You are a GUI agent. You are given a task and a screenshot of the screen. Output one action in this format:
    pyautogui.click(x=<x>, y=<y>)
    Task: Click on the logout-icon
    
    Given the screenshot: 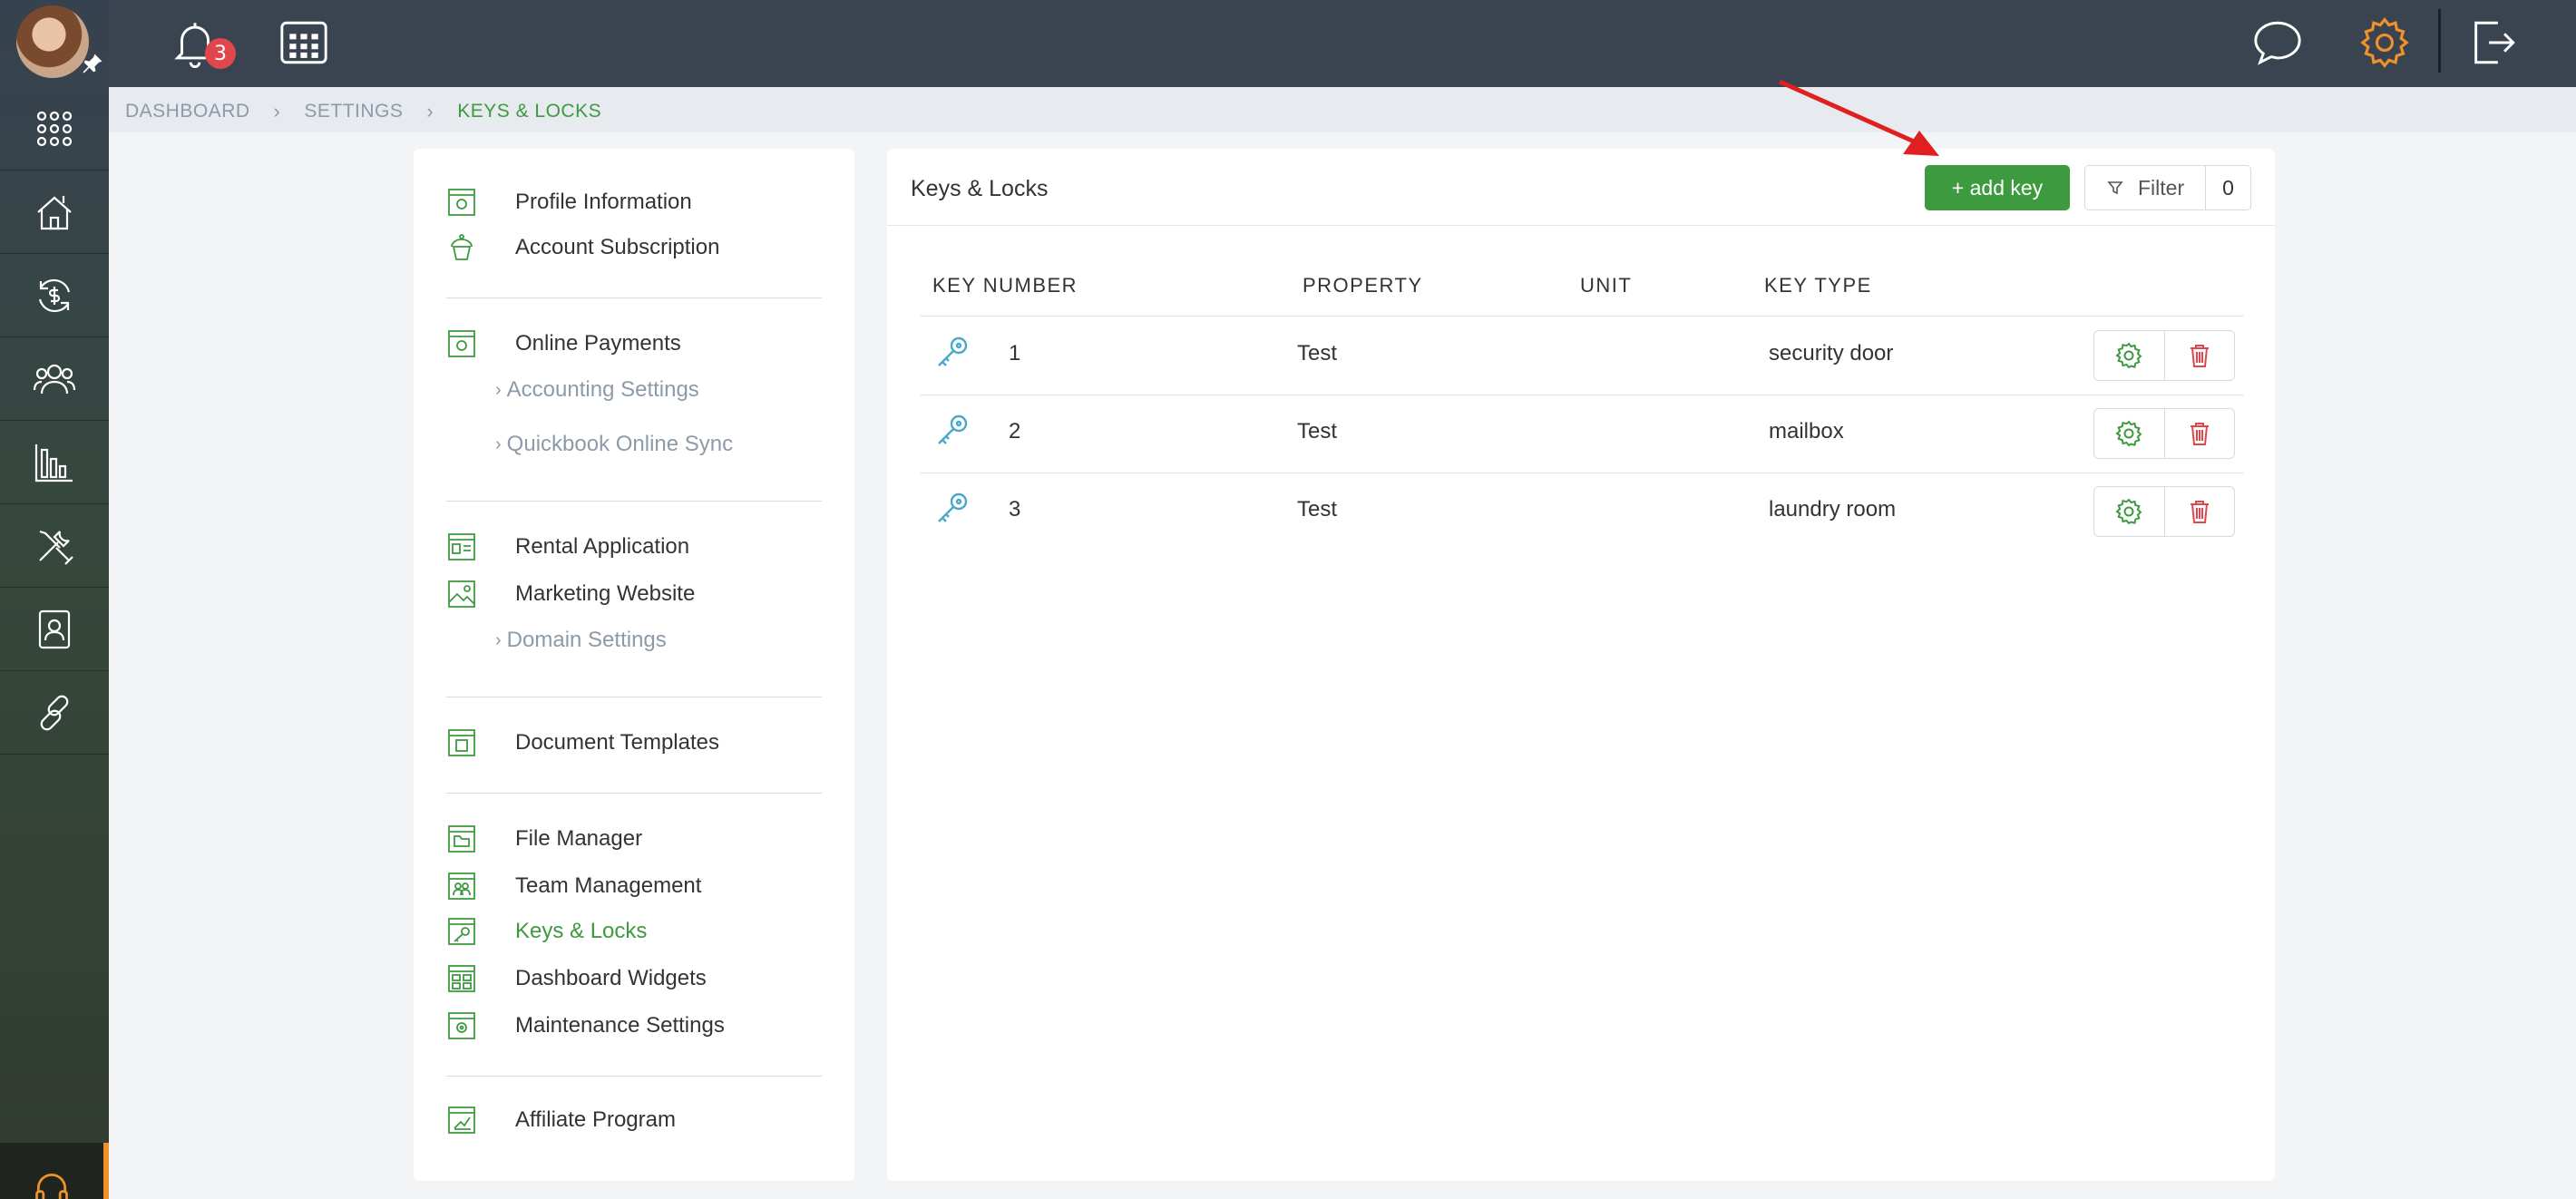 What is the action you would take?
    pyautogui.click(x=2493, y=42)
    